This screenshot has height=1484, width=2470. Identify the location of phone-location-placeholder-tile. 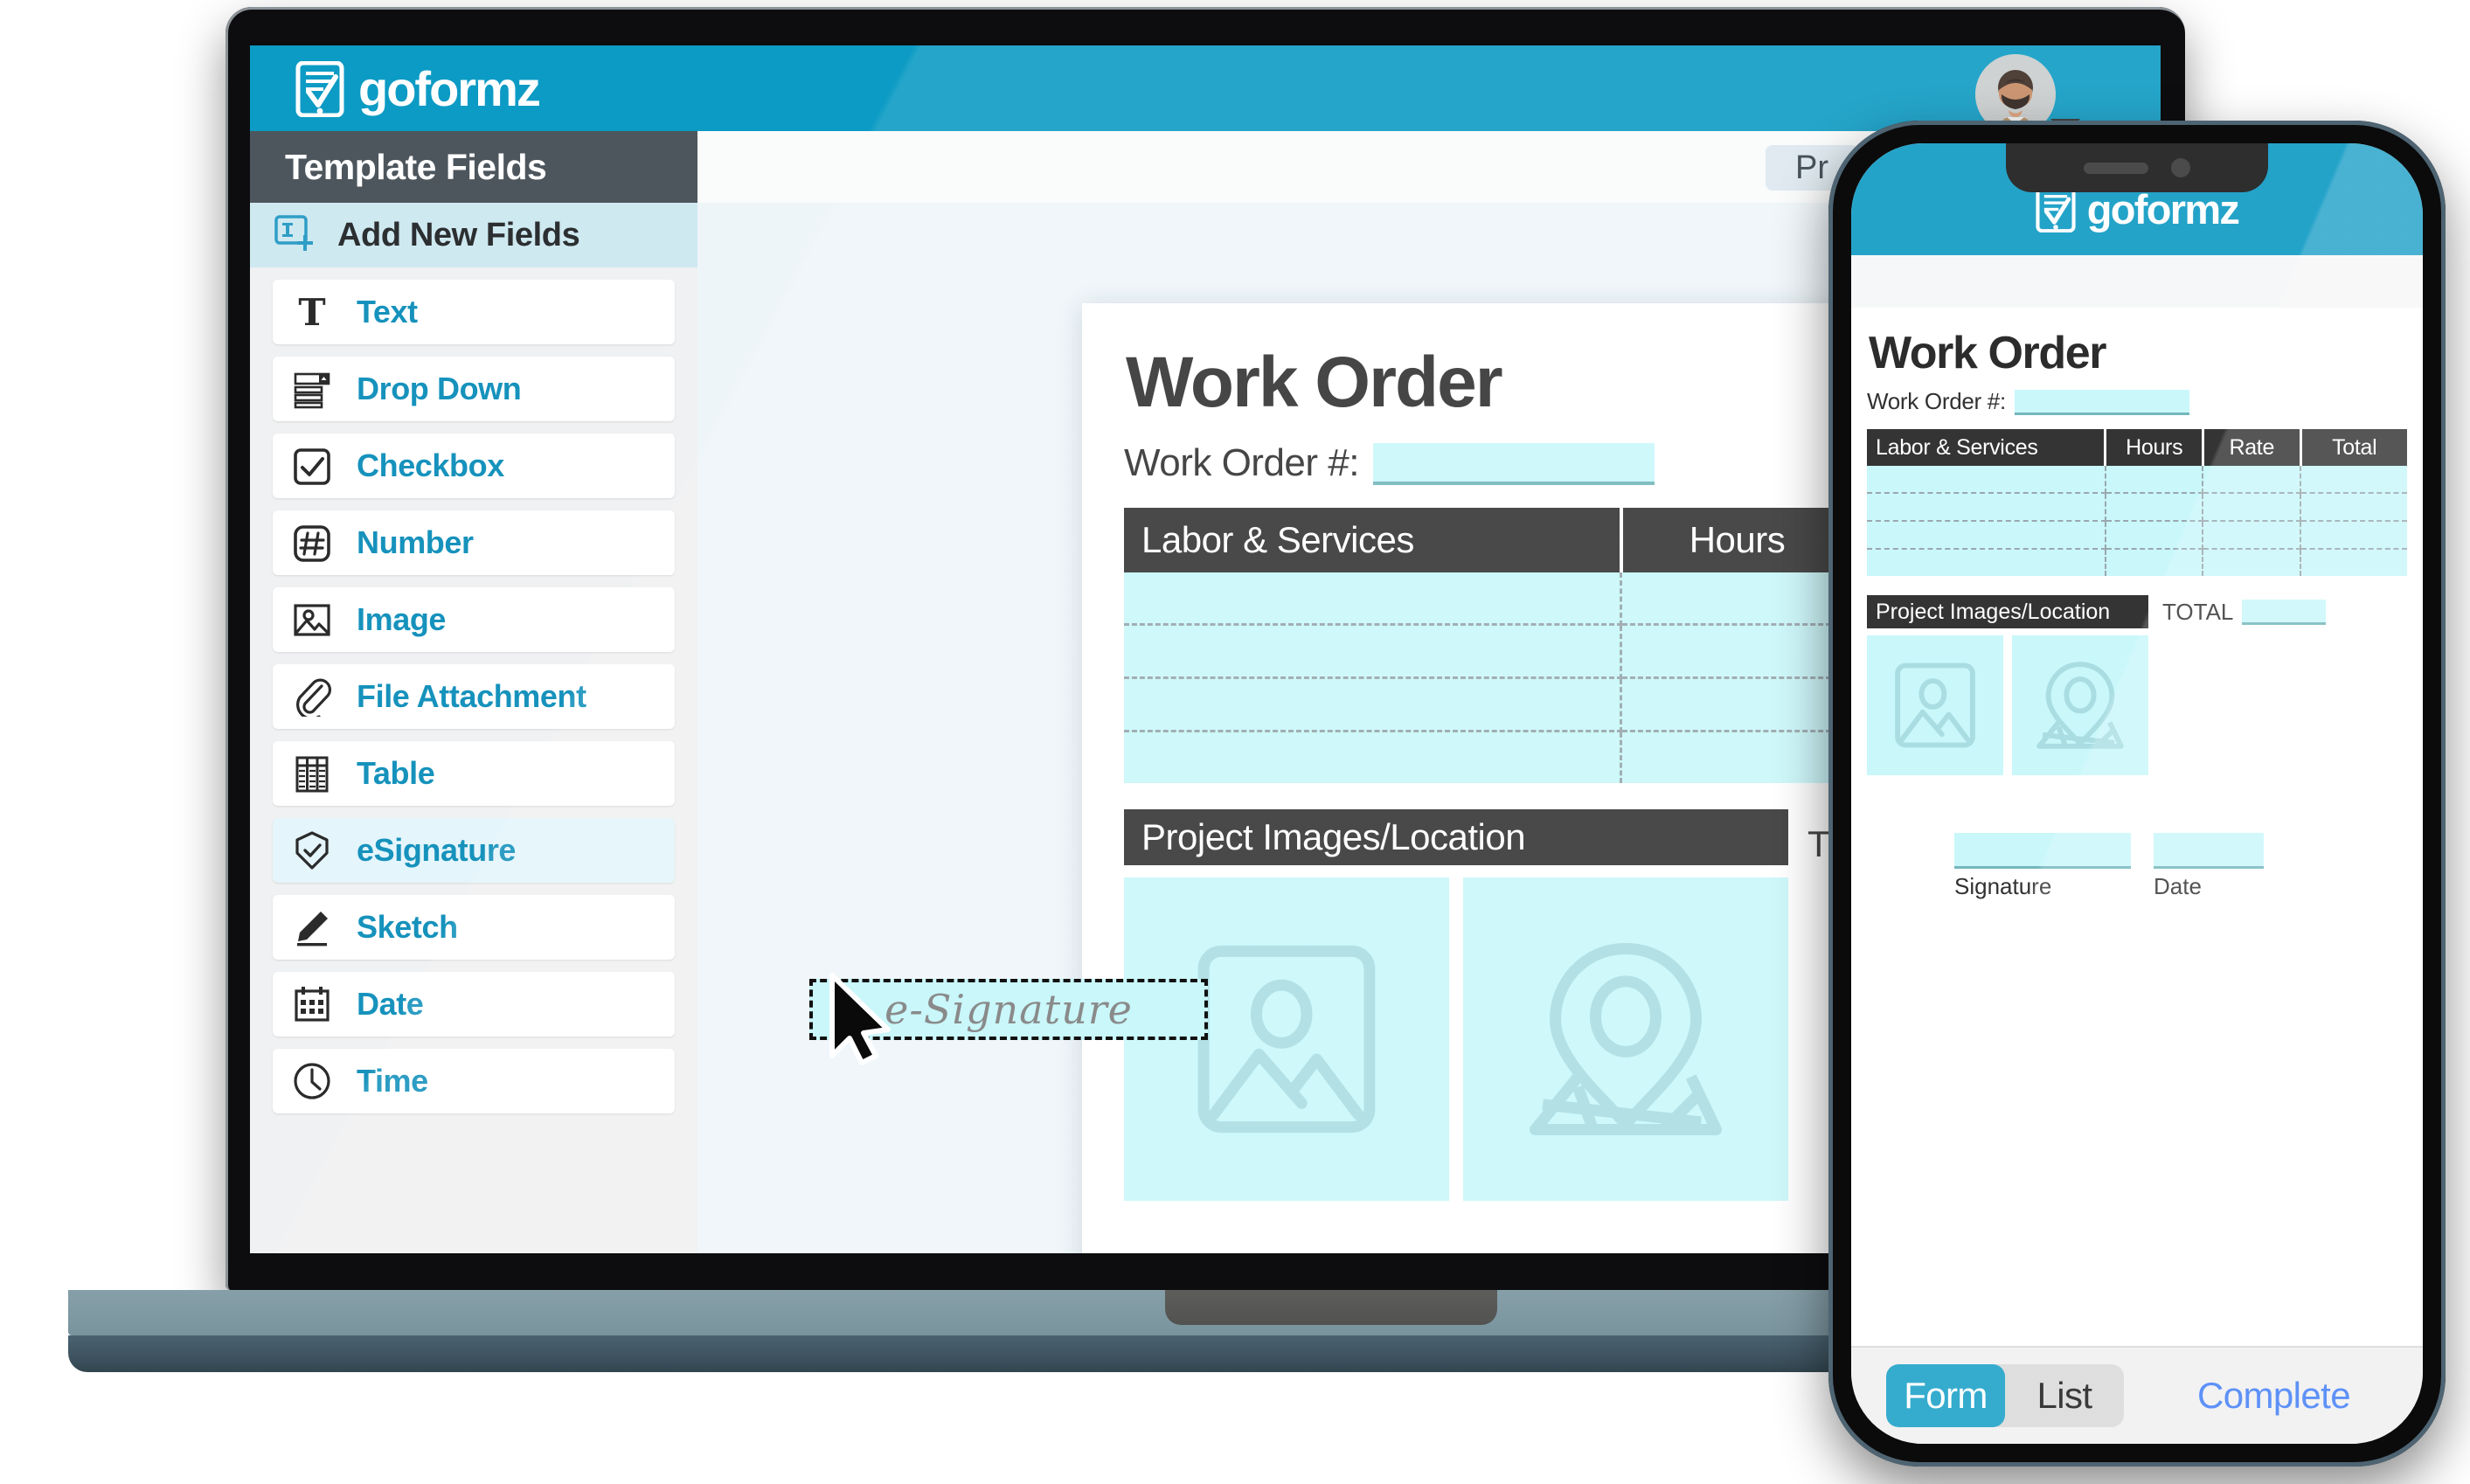
(2080, 705).